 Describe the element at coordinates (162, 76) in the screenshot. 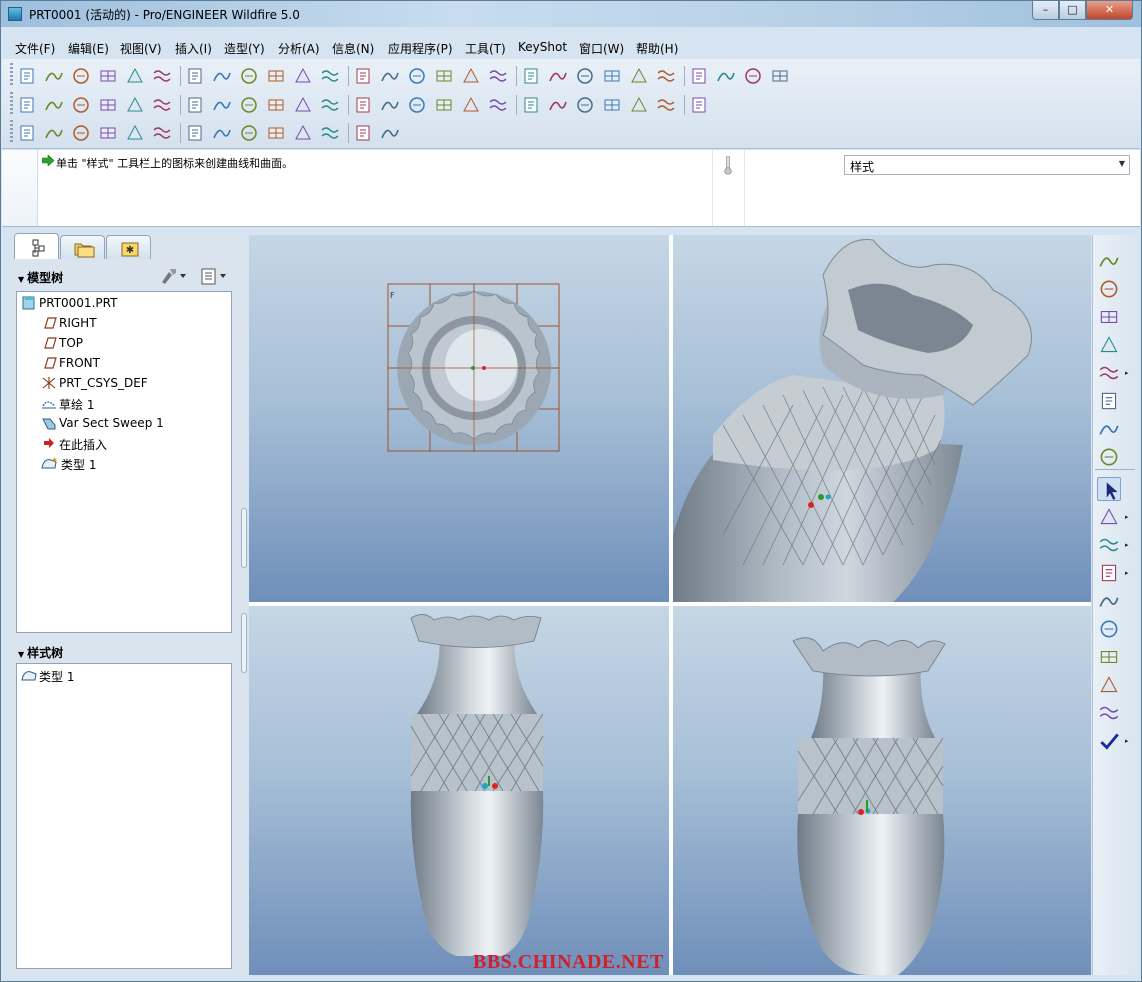

I see `model-player-icon` at that location.